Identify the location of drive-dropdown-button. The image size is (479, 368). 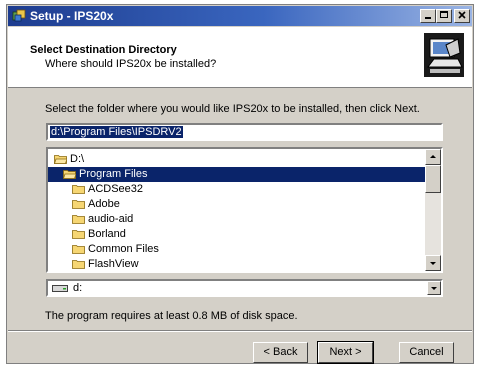
(434, 288).